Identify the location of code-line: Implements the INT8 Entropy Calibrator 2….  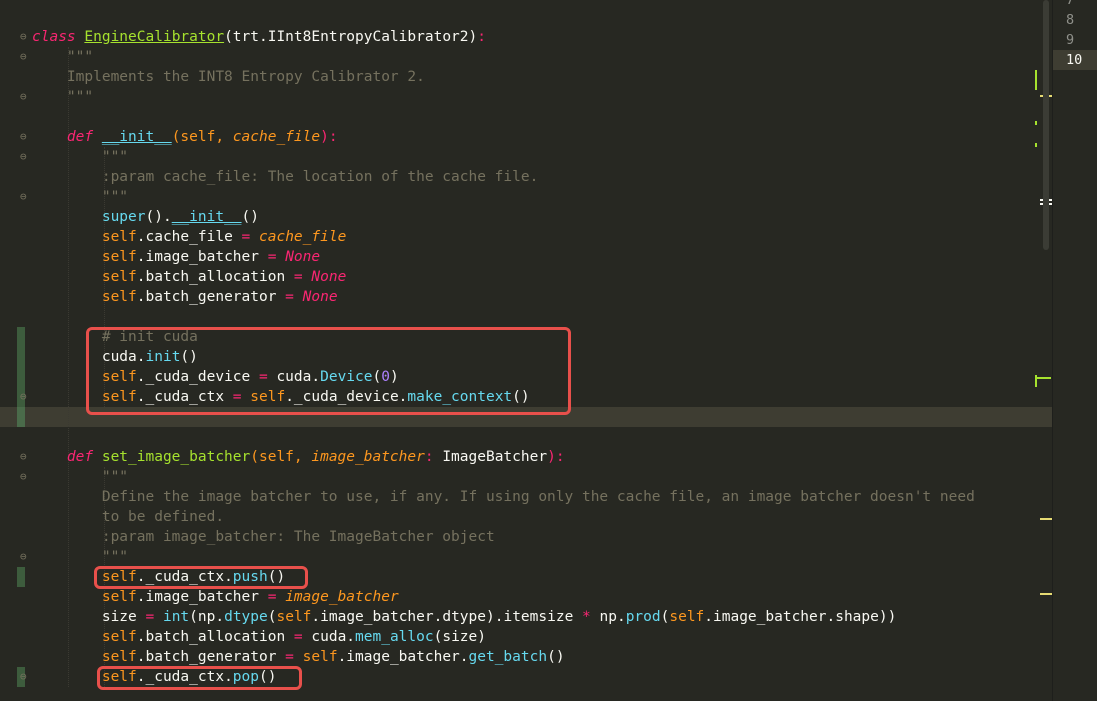
(228, 77).